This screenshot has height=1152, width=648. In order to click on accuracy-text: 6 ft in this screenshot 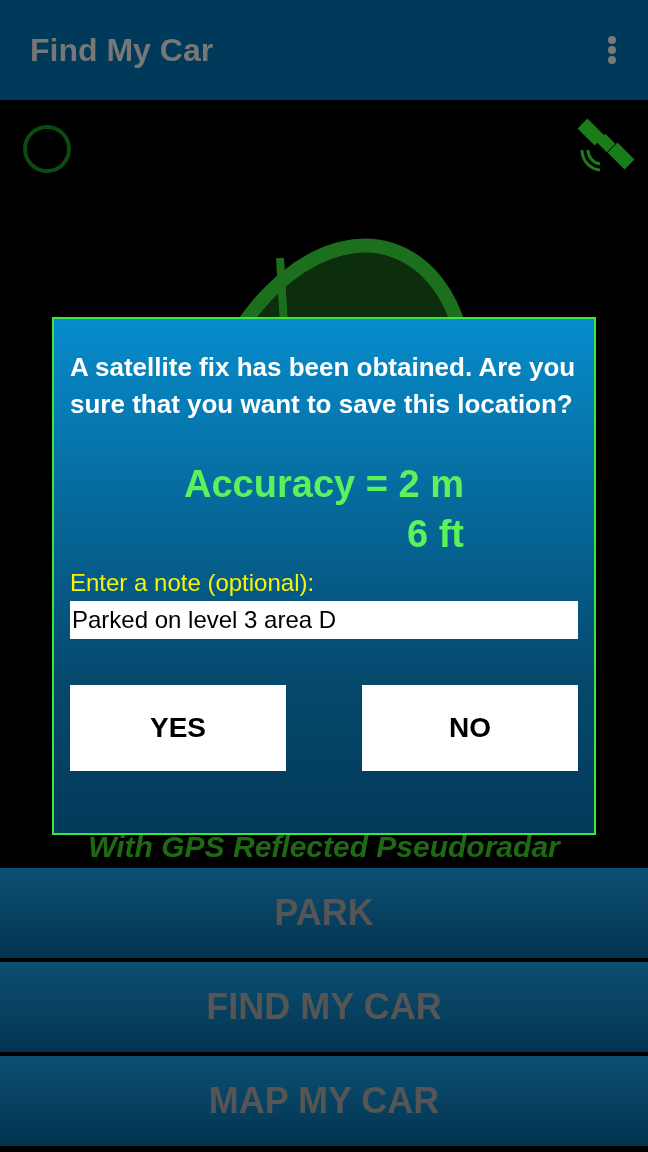, I will do `click(434, 534)`.